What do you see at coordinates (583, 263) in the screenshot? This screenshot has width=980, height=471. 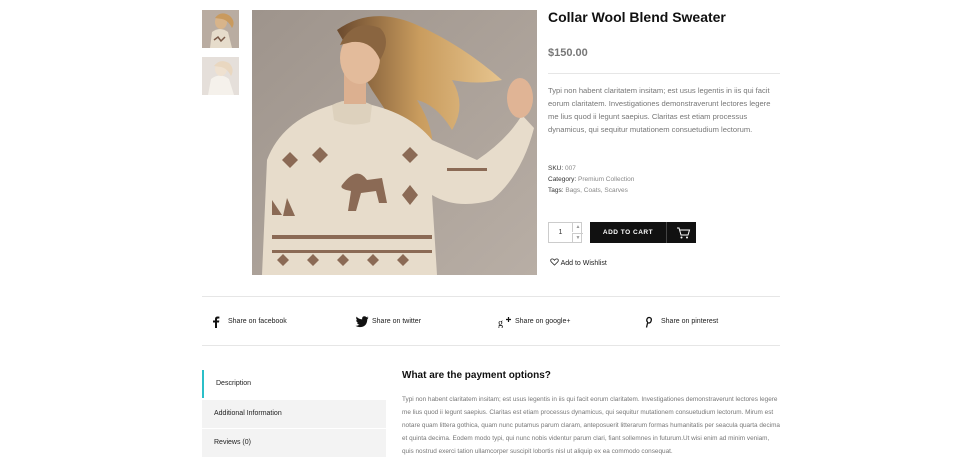 I see `wishlist-label: Add to Wishlist` at bounding box center [583, 263].